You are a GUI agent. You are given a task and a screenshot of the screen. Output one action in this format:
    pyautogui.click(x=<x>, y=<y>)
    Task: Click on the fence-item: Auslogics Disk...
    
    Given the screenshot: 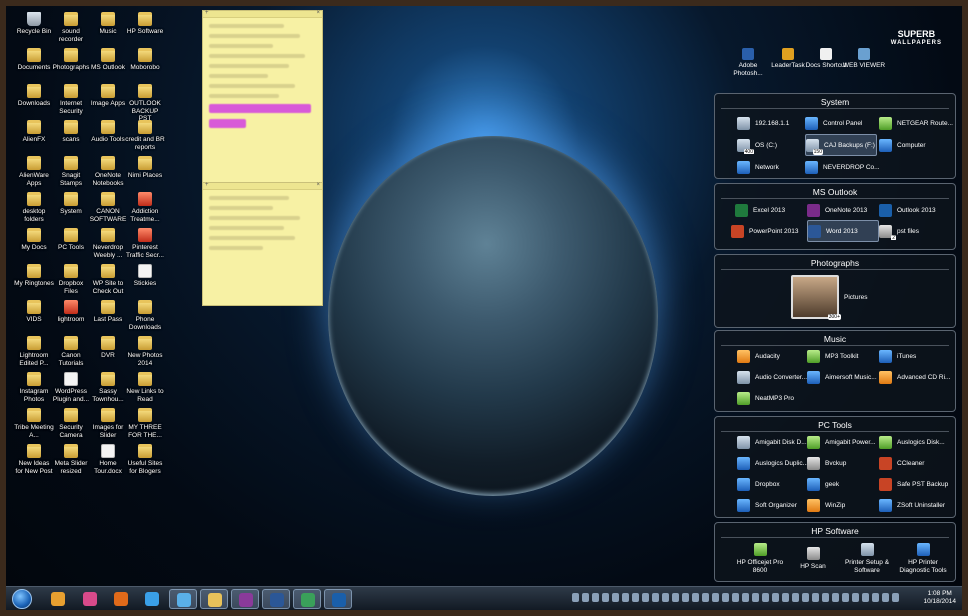 What is the action you would take?
    pyautogui.click(x=916, y=442)
    